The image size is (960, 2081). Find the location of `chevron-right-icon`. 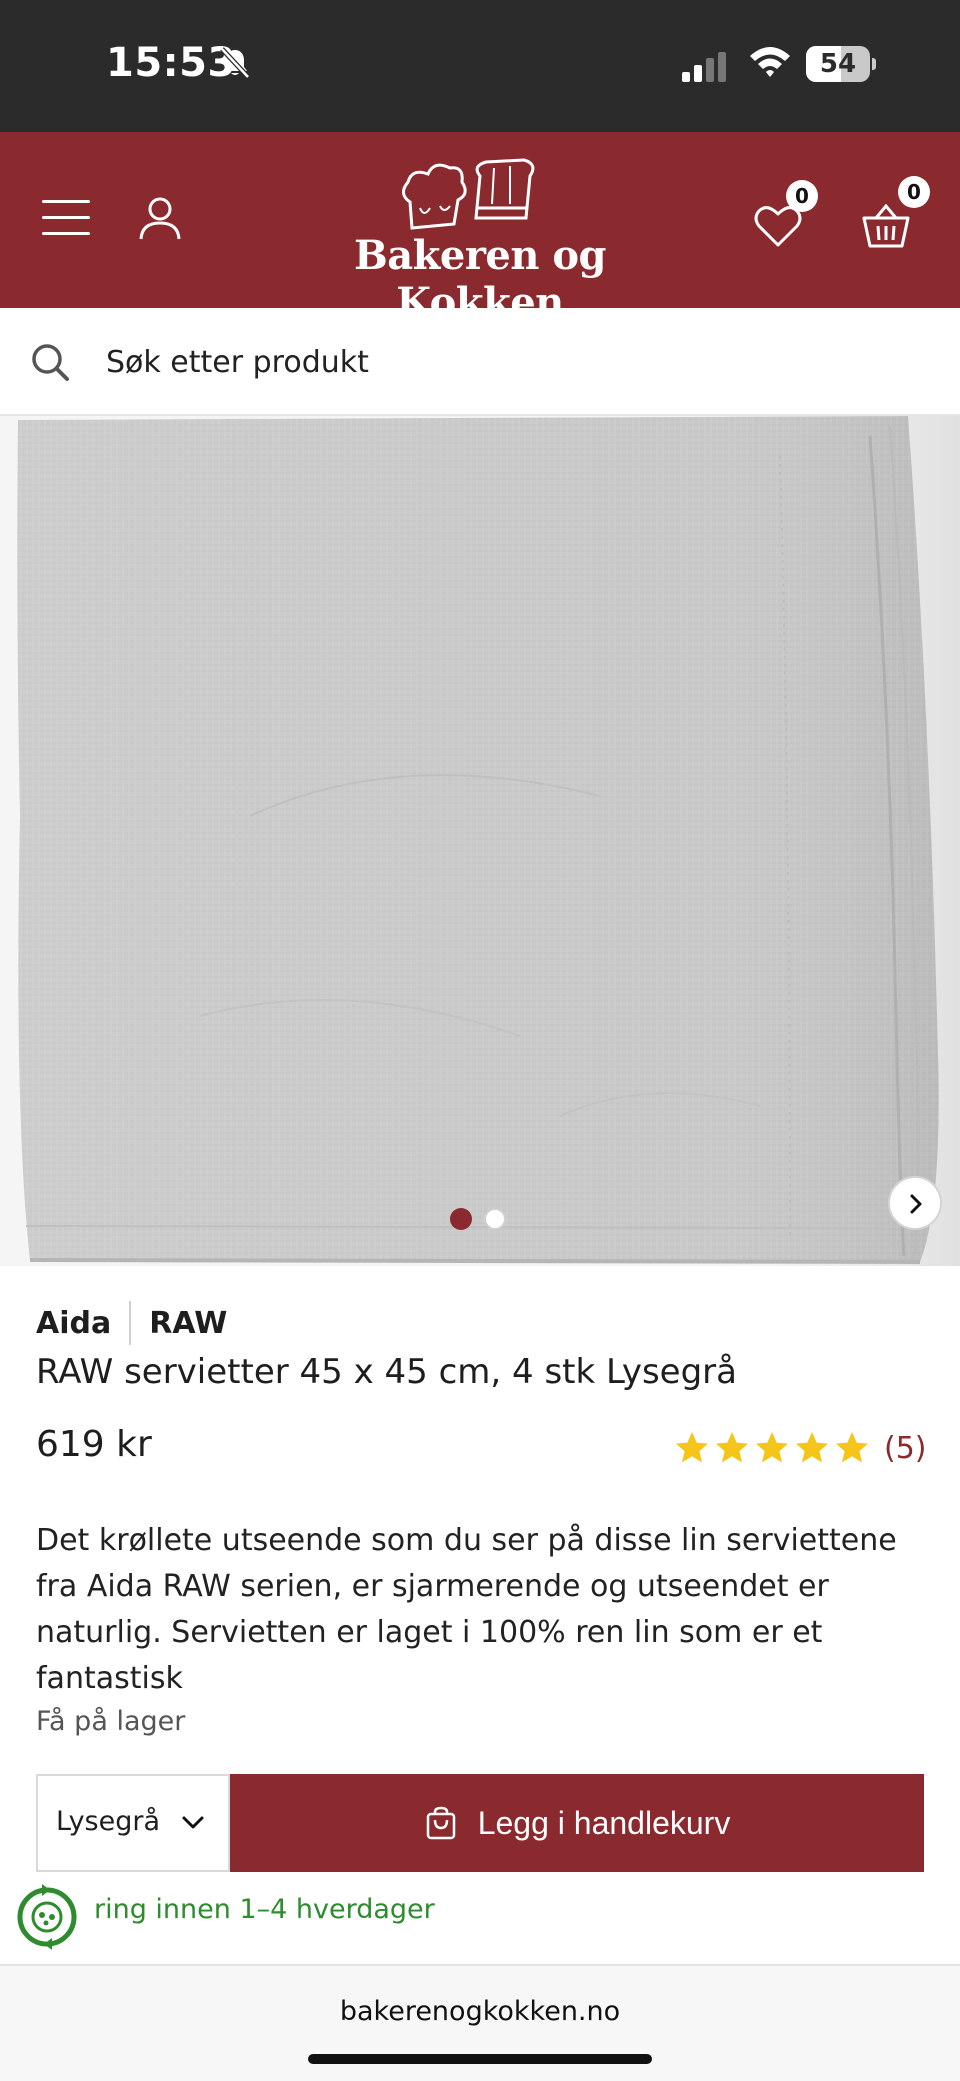

chevron-right-icon is located at coordinates (916, 1204).